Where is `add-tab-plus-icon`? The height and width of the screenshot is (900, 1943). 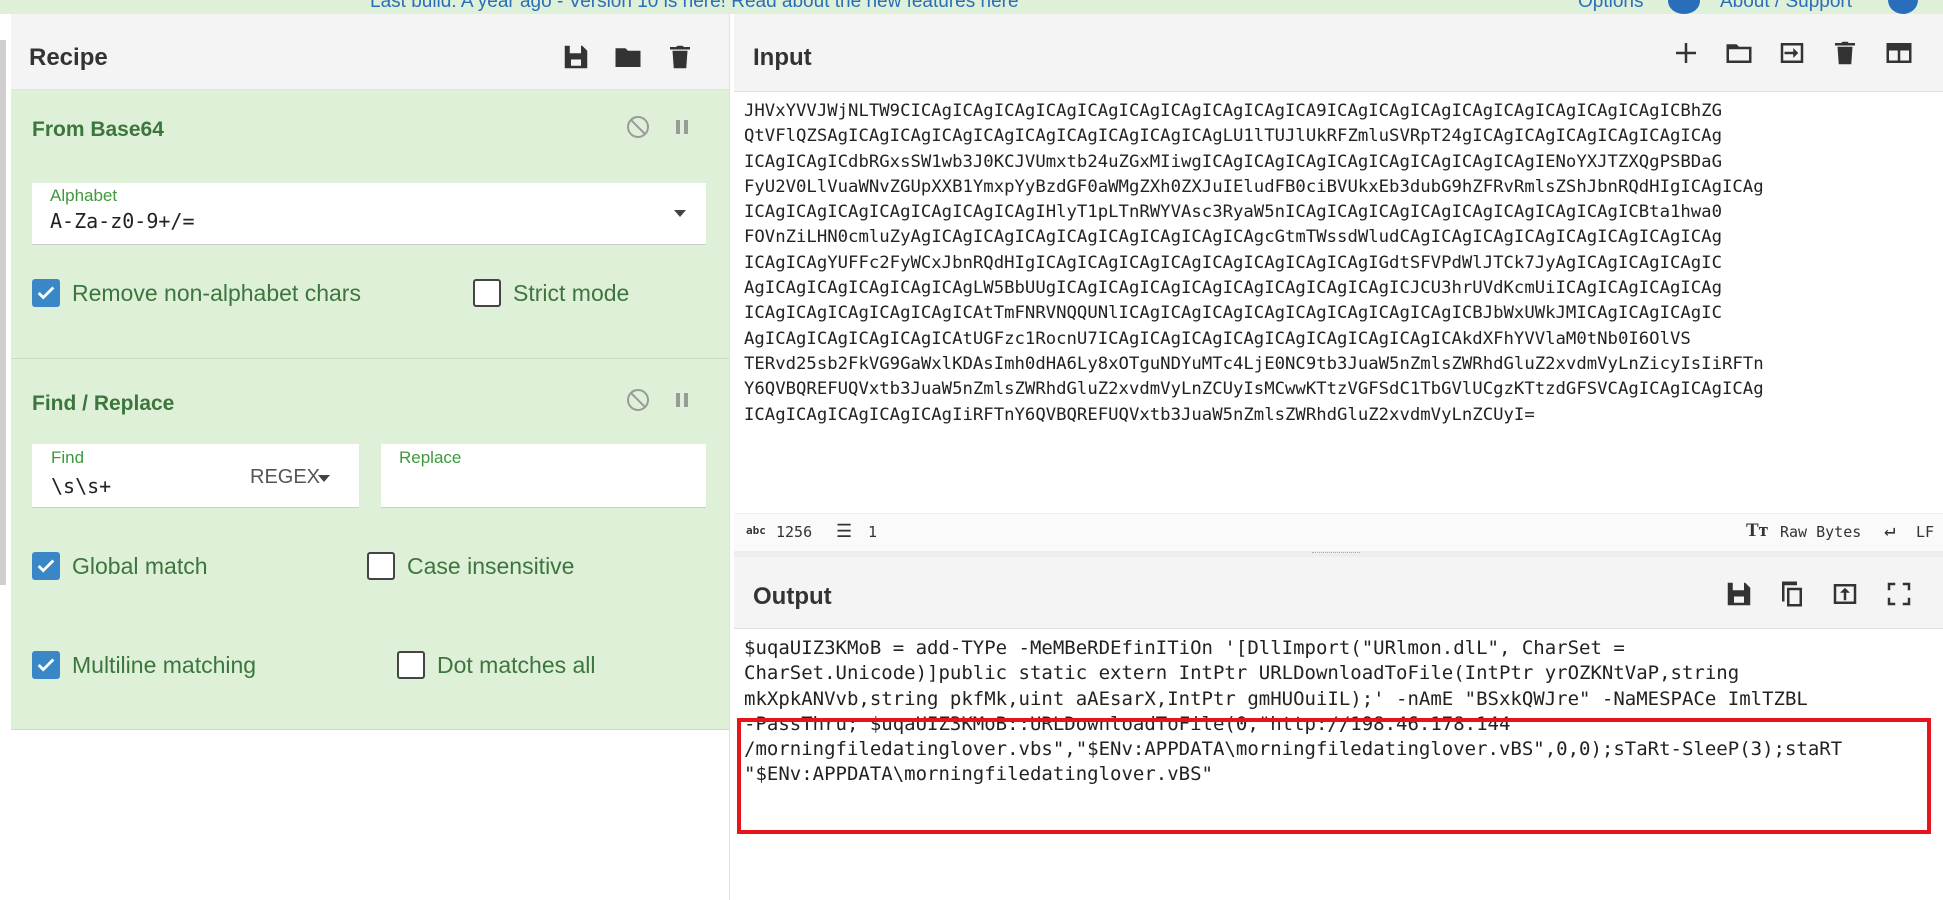 add-tab-plus-icon is located at coordinates (1686, 53).